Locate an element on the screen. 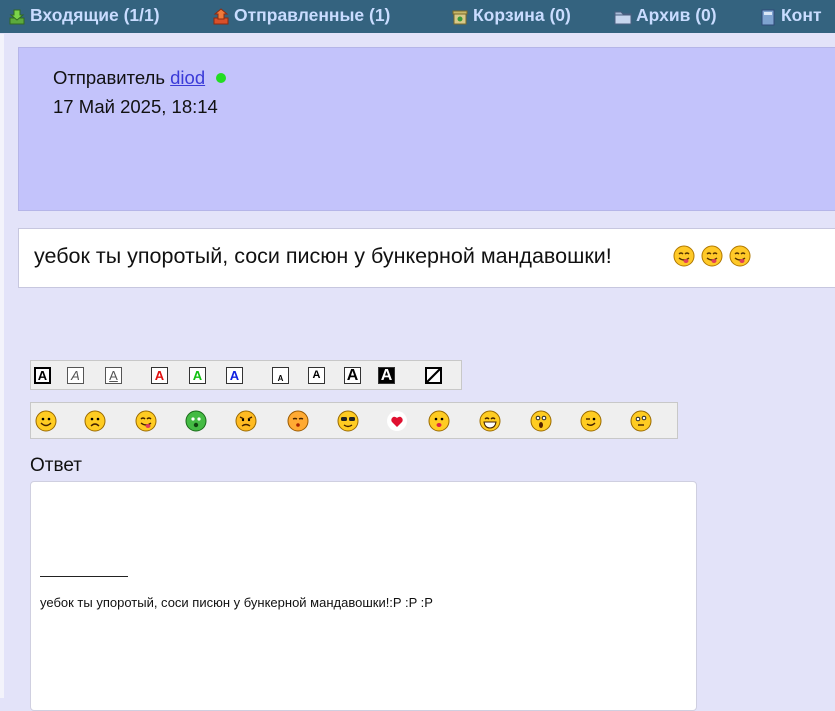  smiley-toolbar is located at coordinates (354, 420).